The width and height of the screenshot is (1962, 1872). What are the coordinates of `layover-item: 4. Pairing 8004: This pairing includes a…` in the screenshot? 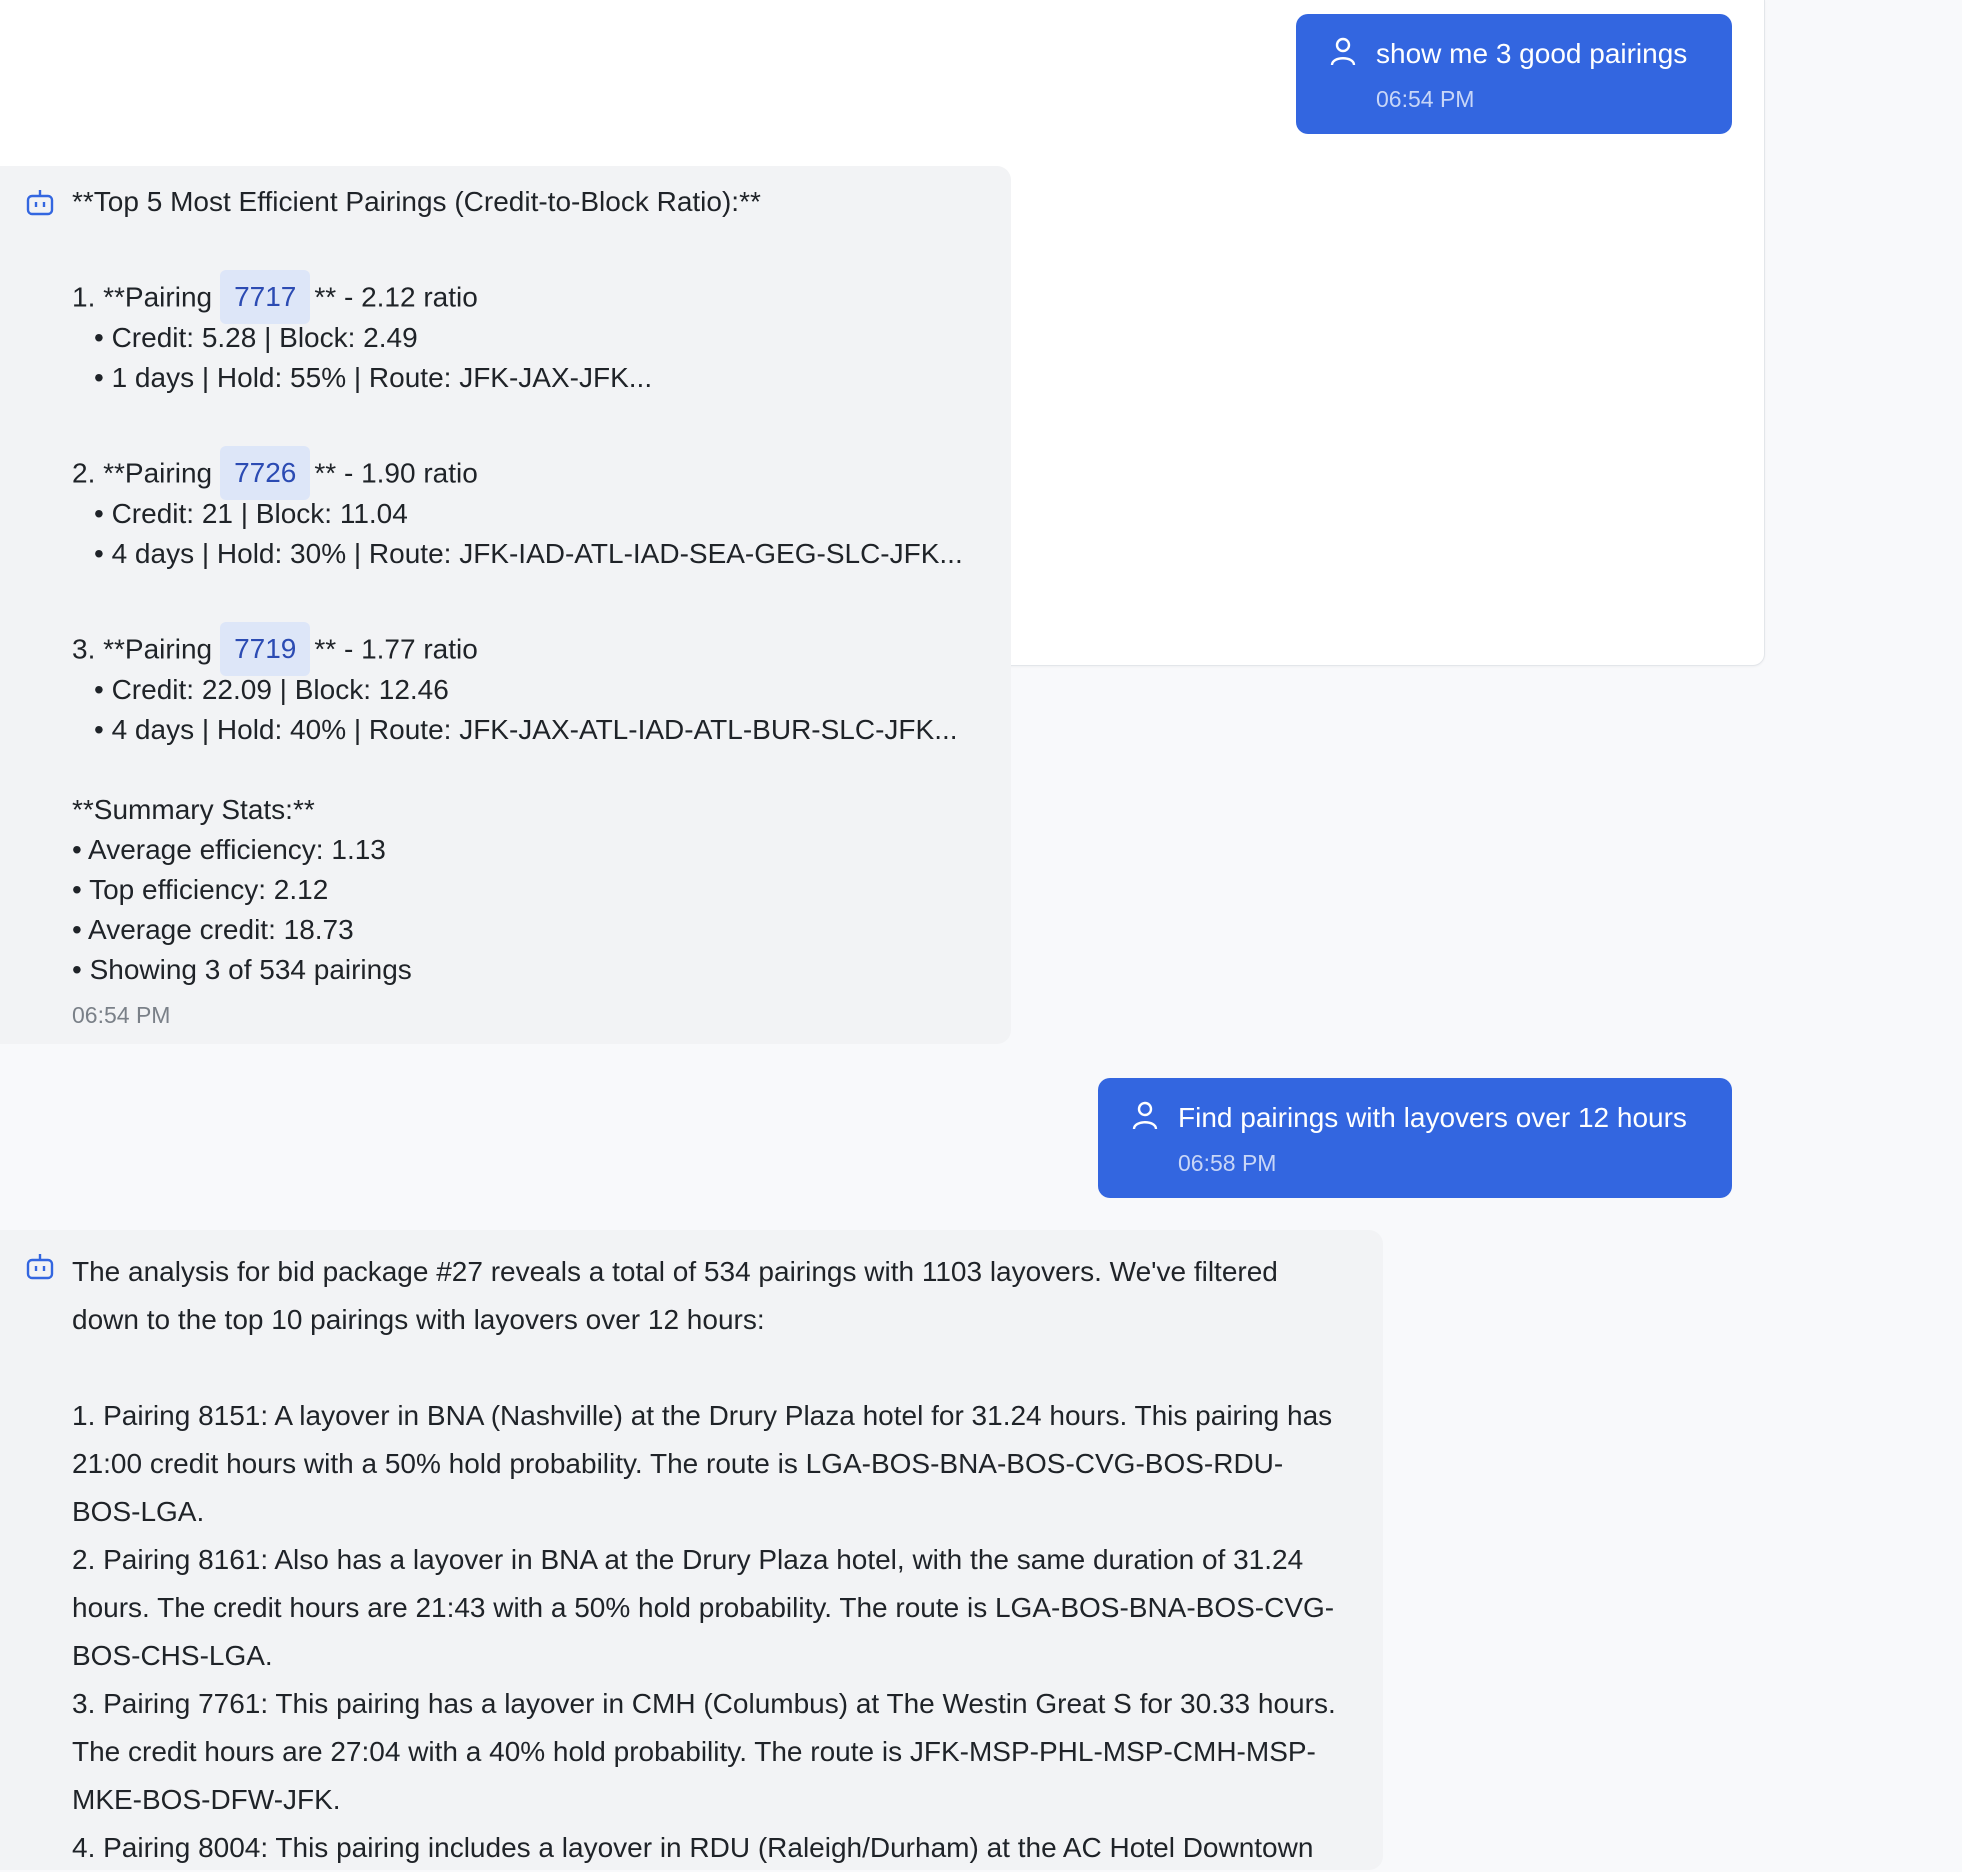 It's located at (693, 1847).